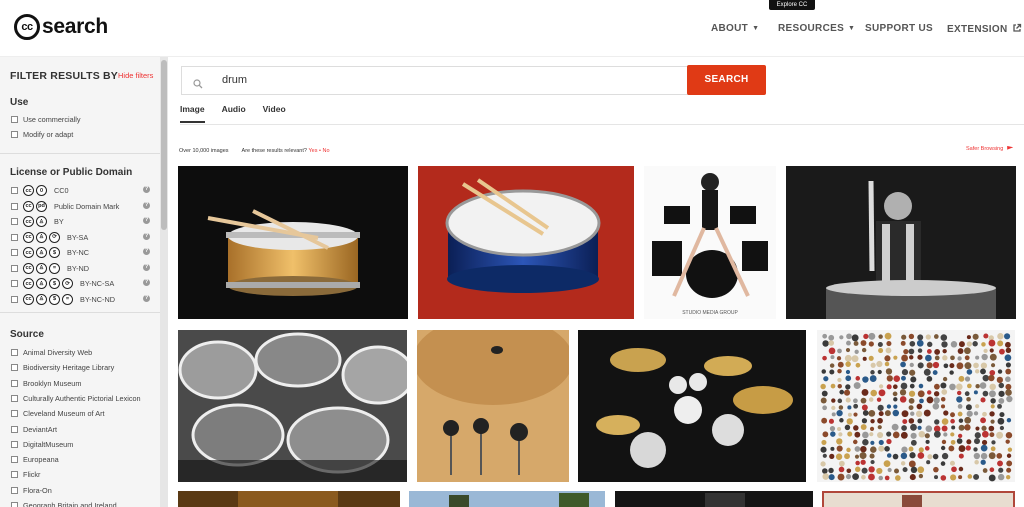 The height and width of the screenshot is (507, 1024). What do you see at coordinates (78, 237) in the screenshot?
I see `option-label: BY-SA` at bounding box center [78, 237].